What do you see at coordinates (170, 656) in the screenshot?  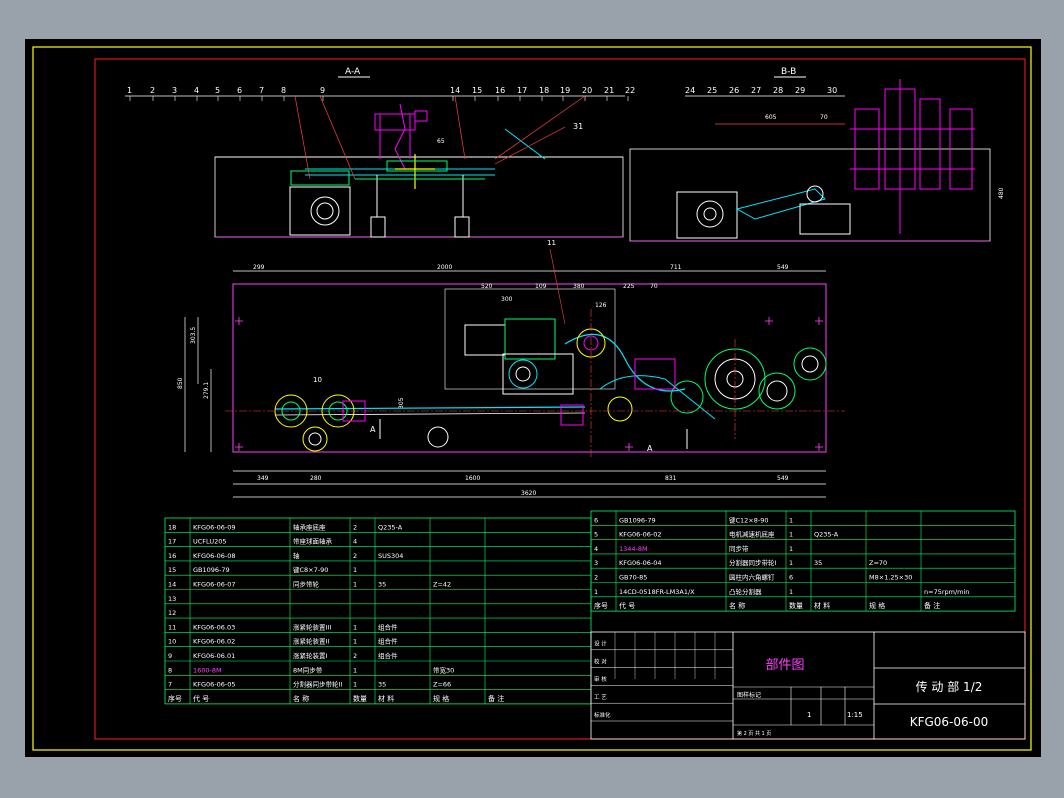 I see `bom-cell-no: 9` at bounding box center [170, 656].